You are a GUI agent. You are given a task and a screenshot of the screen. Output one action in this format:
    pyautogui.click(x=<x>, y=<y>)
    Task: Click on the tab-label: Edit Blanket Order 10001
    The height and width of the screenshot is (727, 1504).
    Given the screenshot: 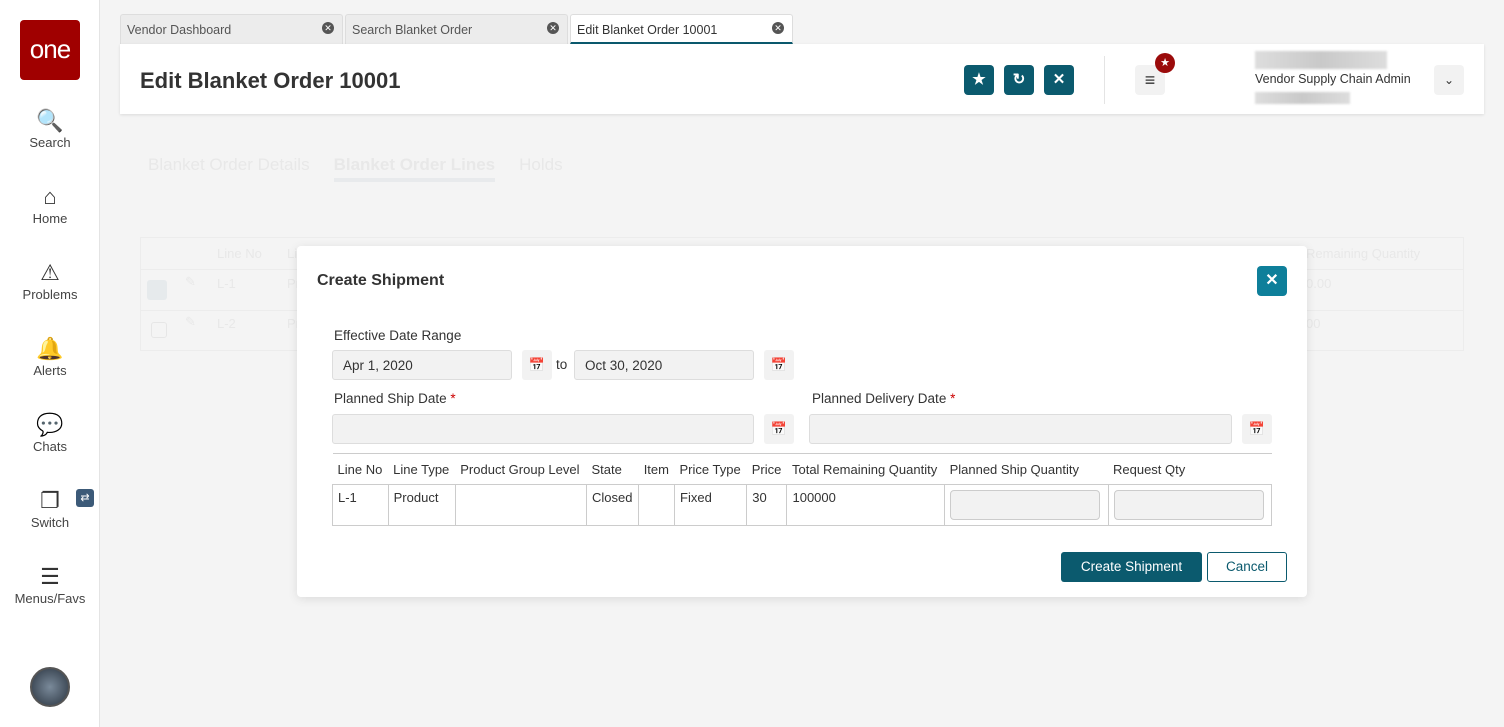 What is the action you would take?
    pyautogui.click(x=647, y=30)
    